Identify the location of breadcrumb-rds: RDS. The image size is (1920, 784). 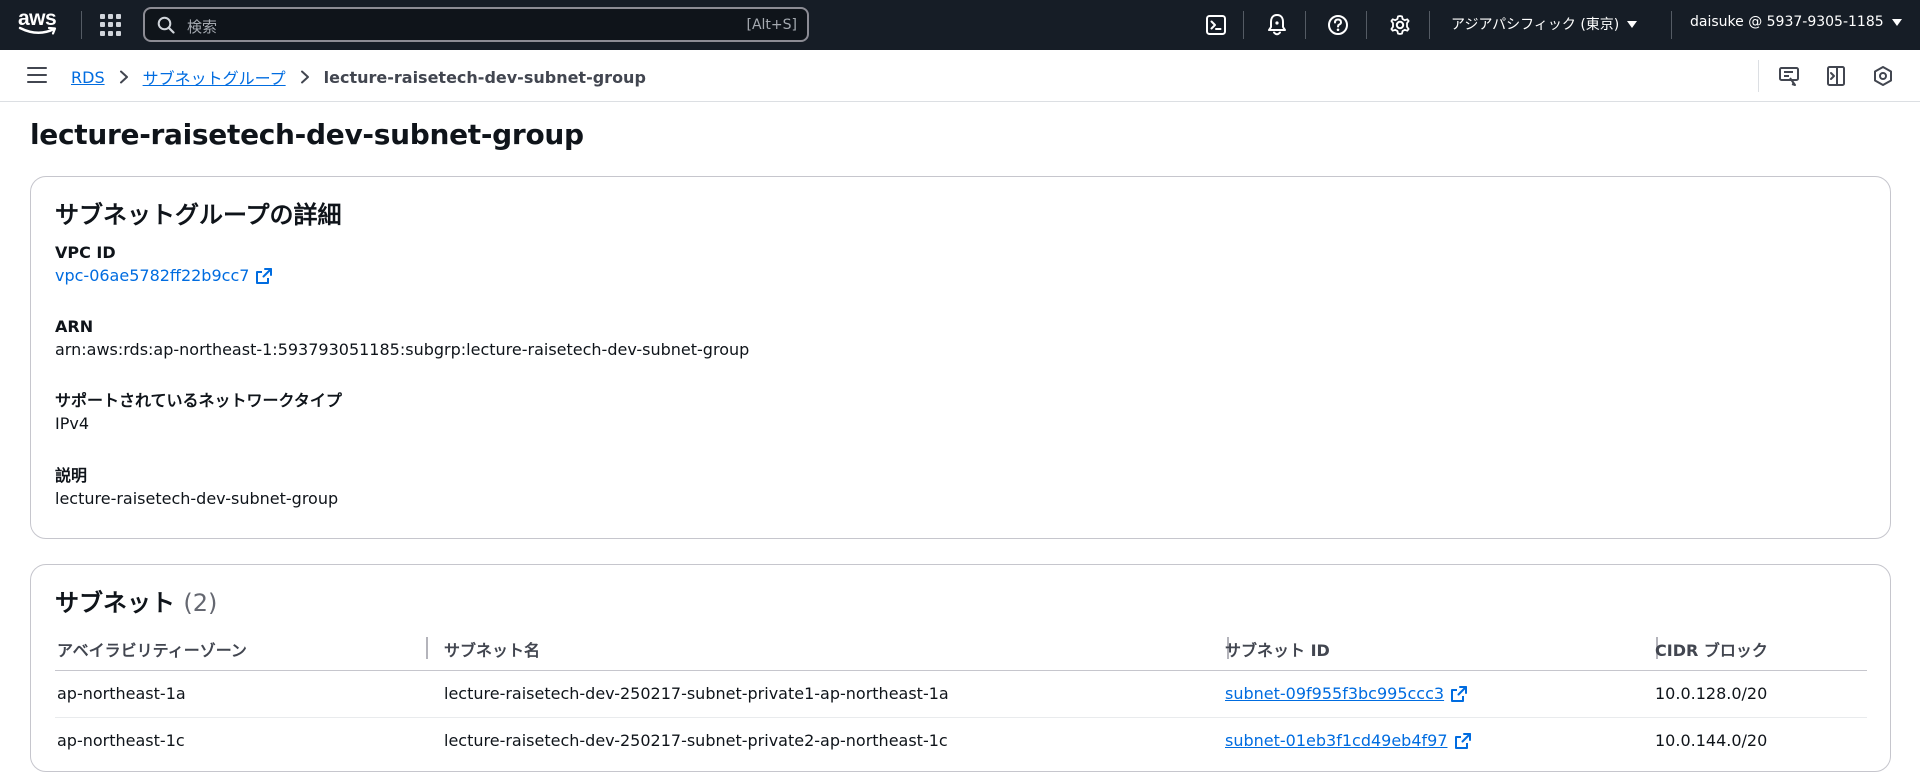
(88, 77).